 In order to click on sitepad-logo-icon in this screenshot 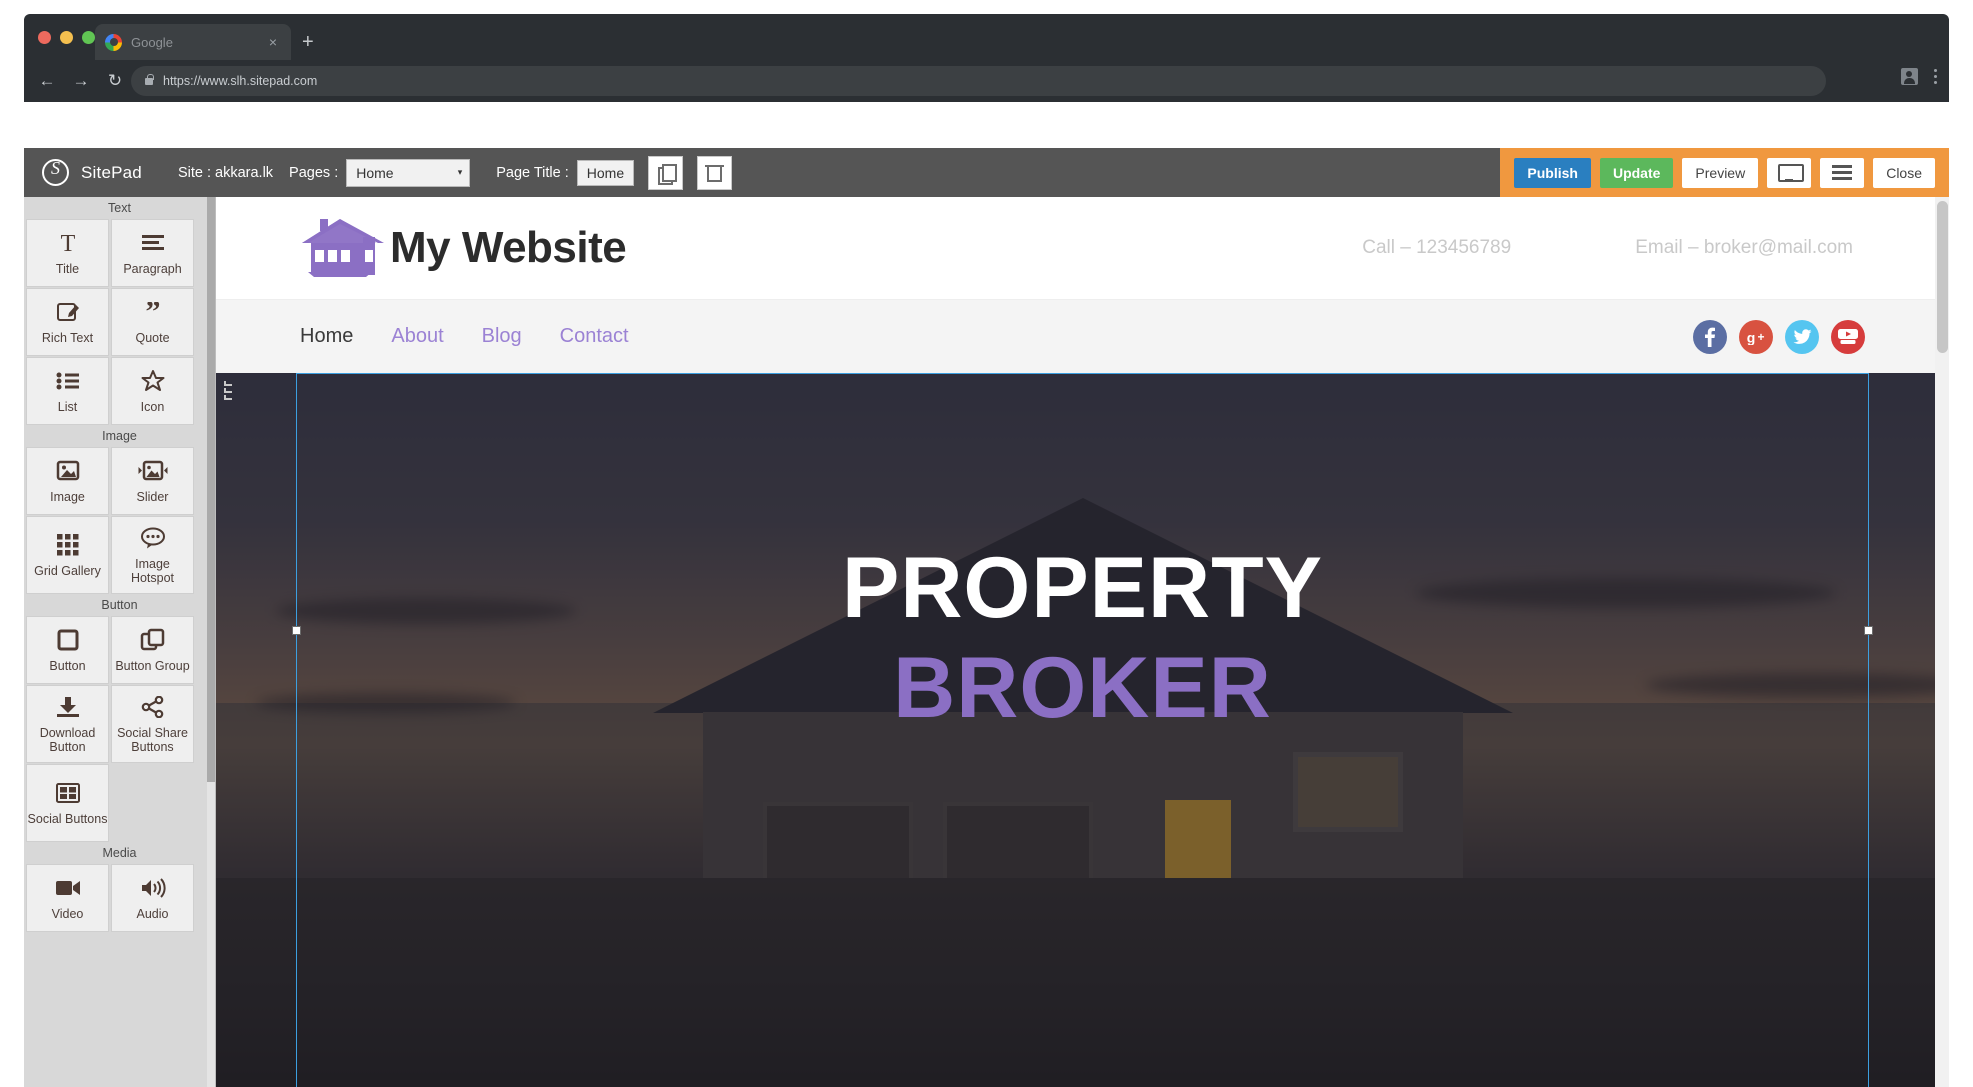, I will do `click(55, 172)`.